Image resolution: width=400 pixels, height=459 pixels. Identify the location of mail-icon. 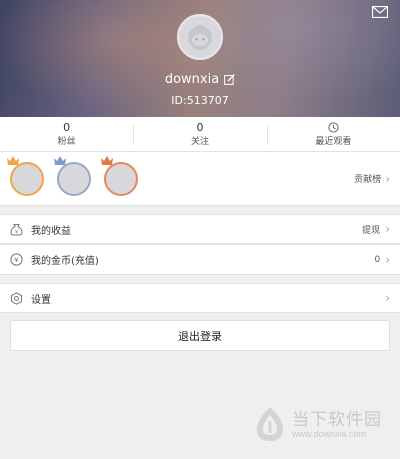
(380, 12).